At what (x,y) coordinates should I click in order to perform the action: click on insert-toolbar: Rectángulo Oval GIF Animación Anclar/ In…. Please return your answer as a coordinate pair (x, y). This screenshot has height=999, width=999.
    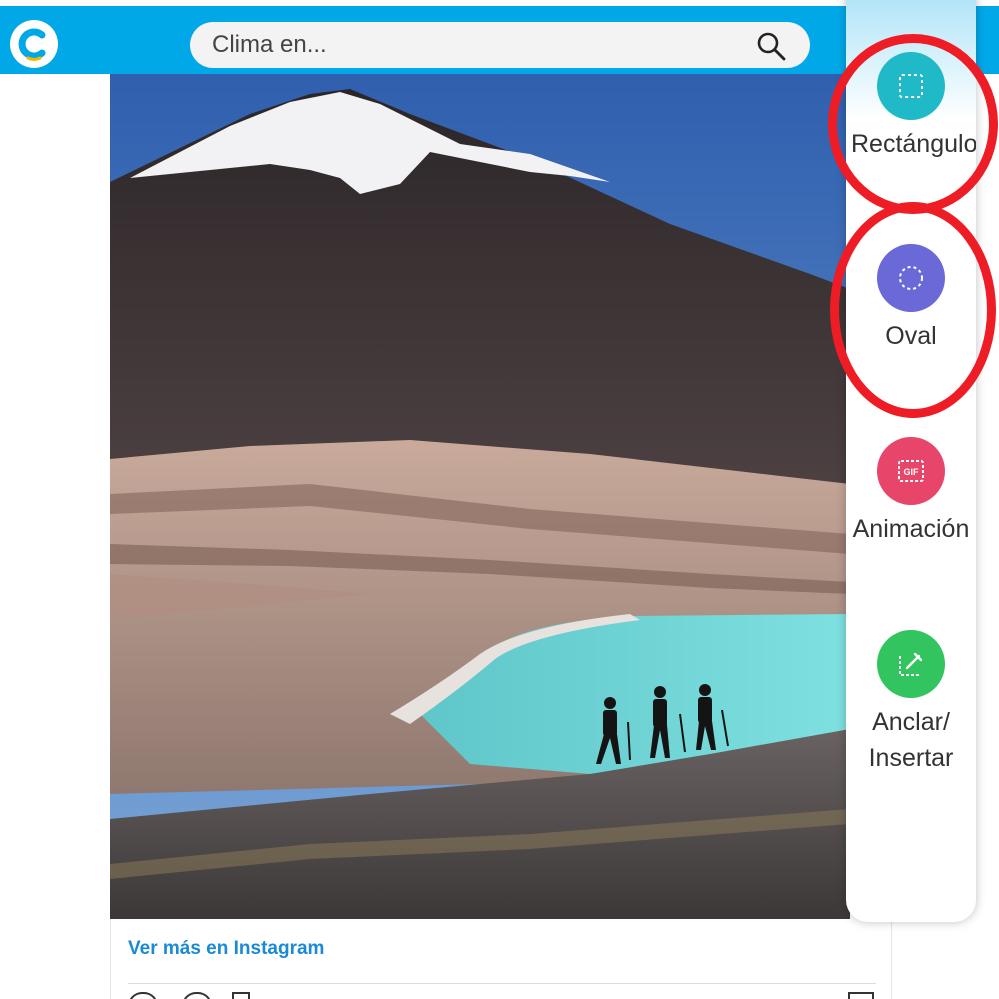
    Looking at the image, I should click on (911, 461).